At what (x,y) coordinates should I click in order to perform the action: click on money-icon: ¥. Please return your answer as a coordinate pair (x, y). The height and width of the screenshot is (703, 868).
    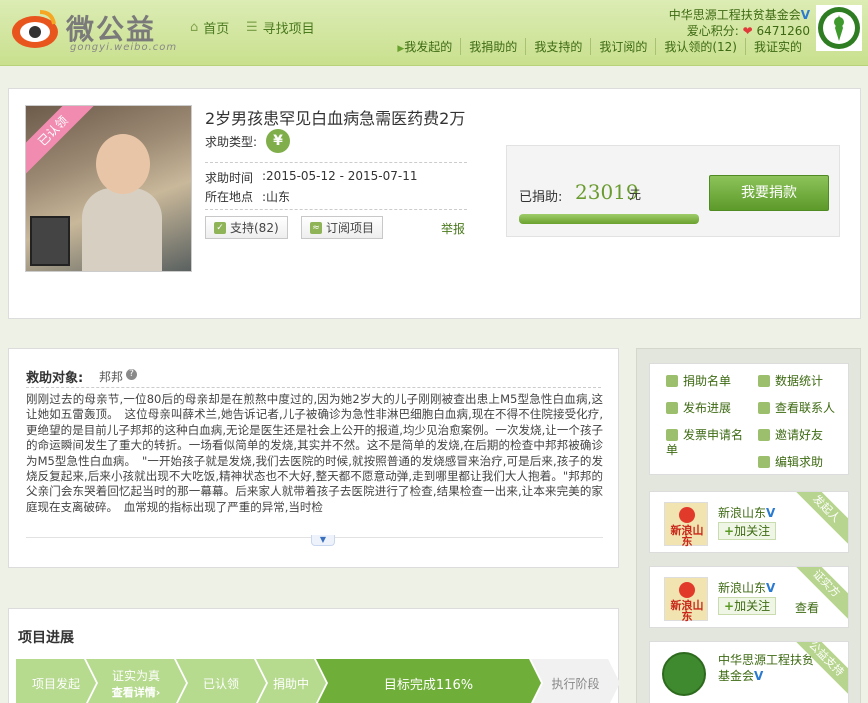
    Looking at the image, I should click on (278, 141).